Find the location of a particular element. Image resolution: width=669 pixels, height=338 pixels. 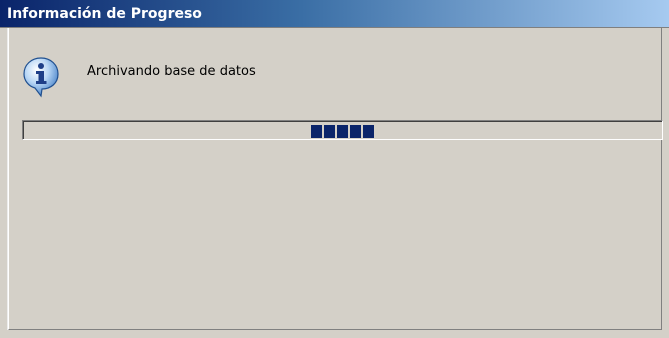

status-message: Archivando base de datos is located at coordinates (171, 71).